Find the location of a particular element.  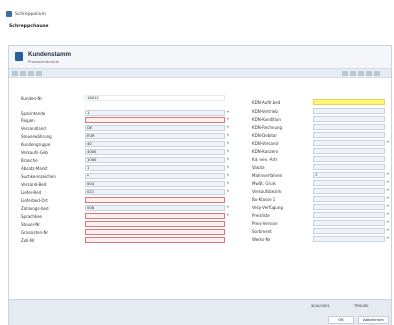

left-field-verkaufs-geb: 4000 is located at coordinates (155, 152).